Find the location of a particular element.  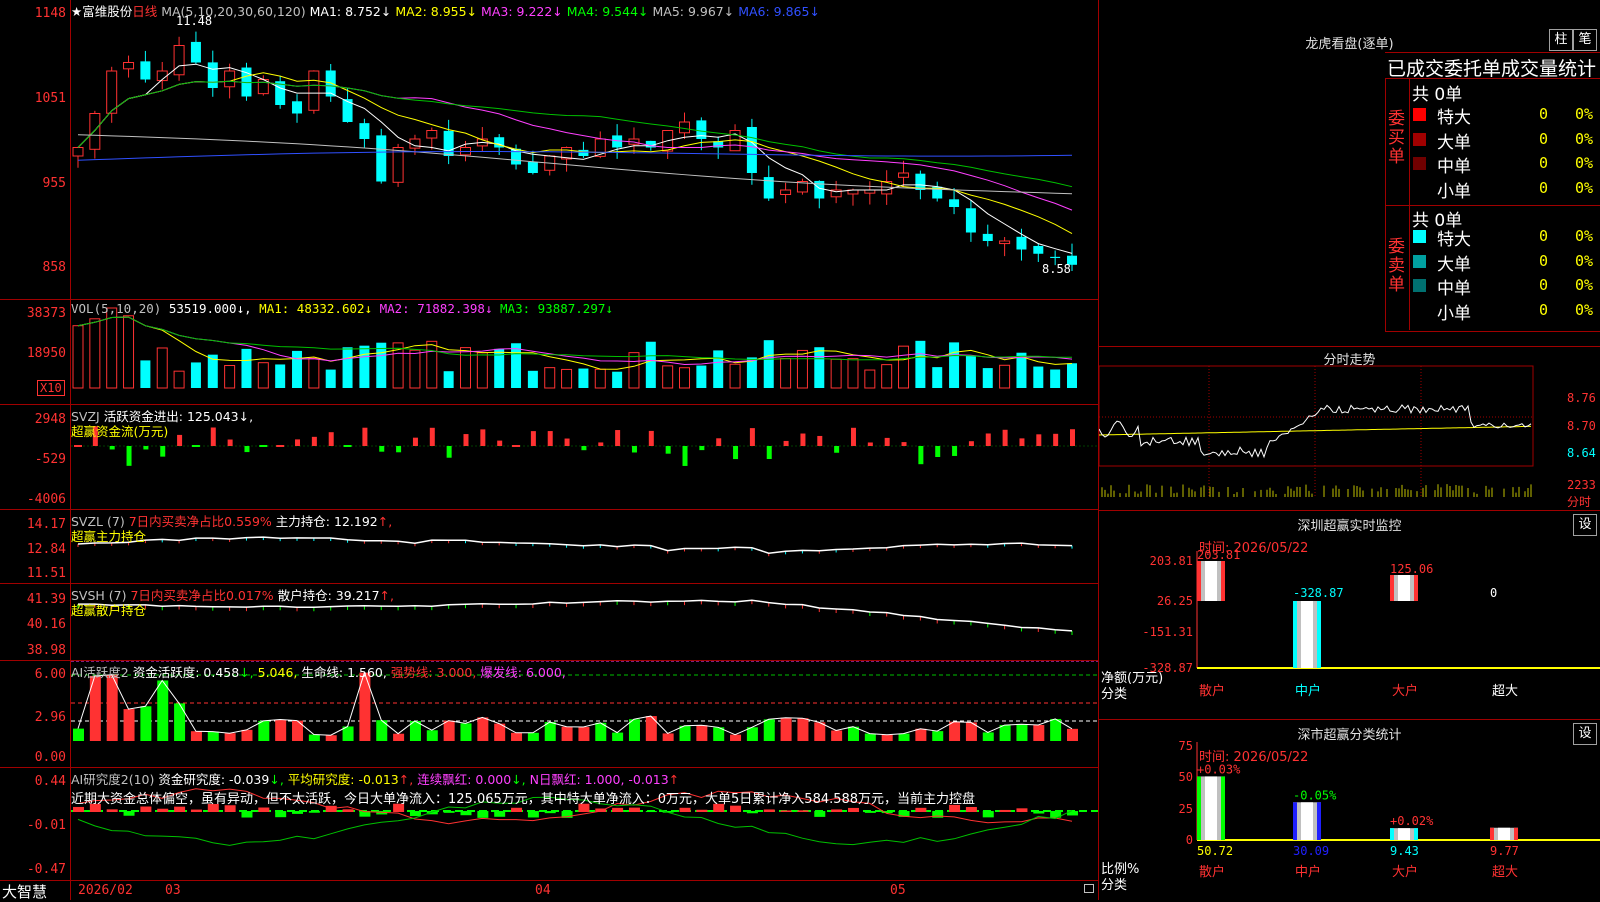

bar-value-label: -0.05% is located at coordinates (1315, 795).